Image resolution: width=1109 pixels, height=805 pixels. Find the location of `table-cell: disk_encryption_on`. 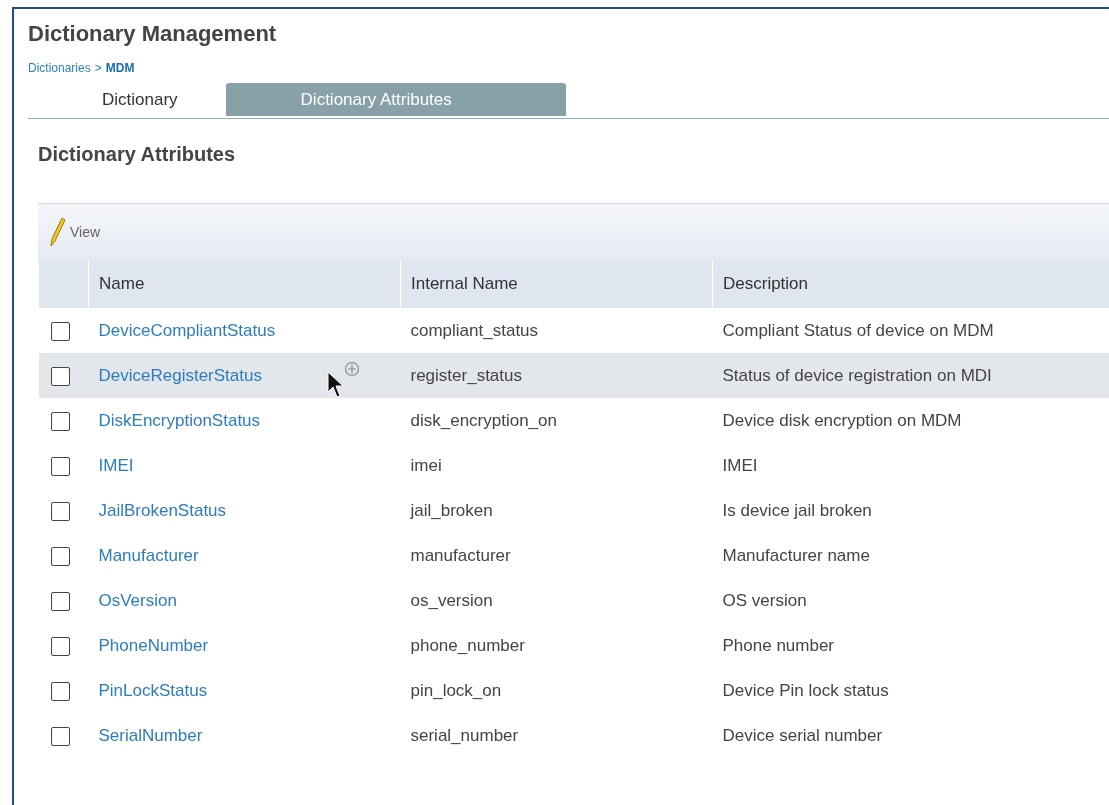

table-cell: disk_encryption_on is located at coordinates (556, 420).